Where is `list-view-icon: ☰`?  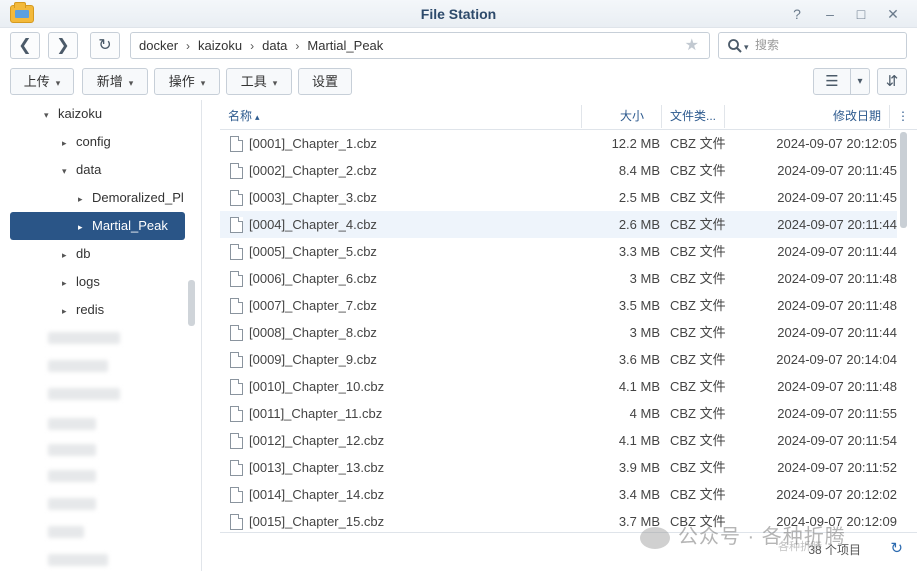 list-view-icon: ☰ is located at coordinates (832, 81).